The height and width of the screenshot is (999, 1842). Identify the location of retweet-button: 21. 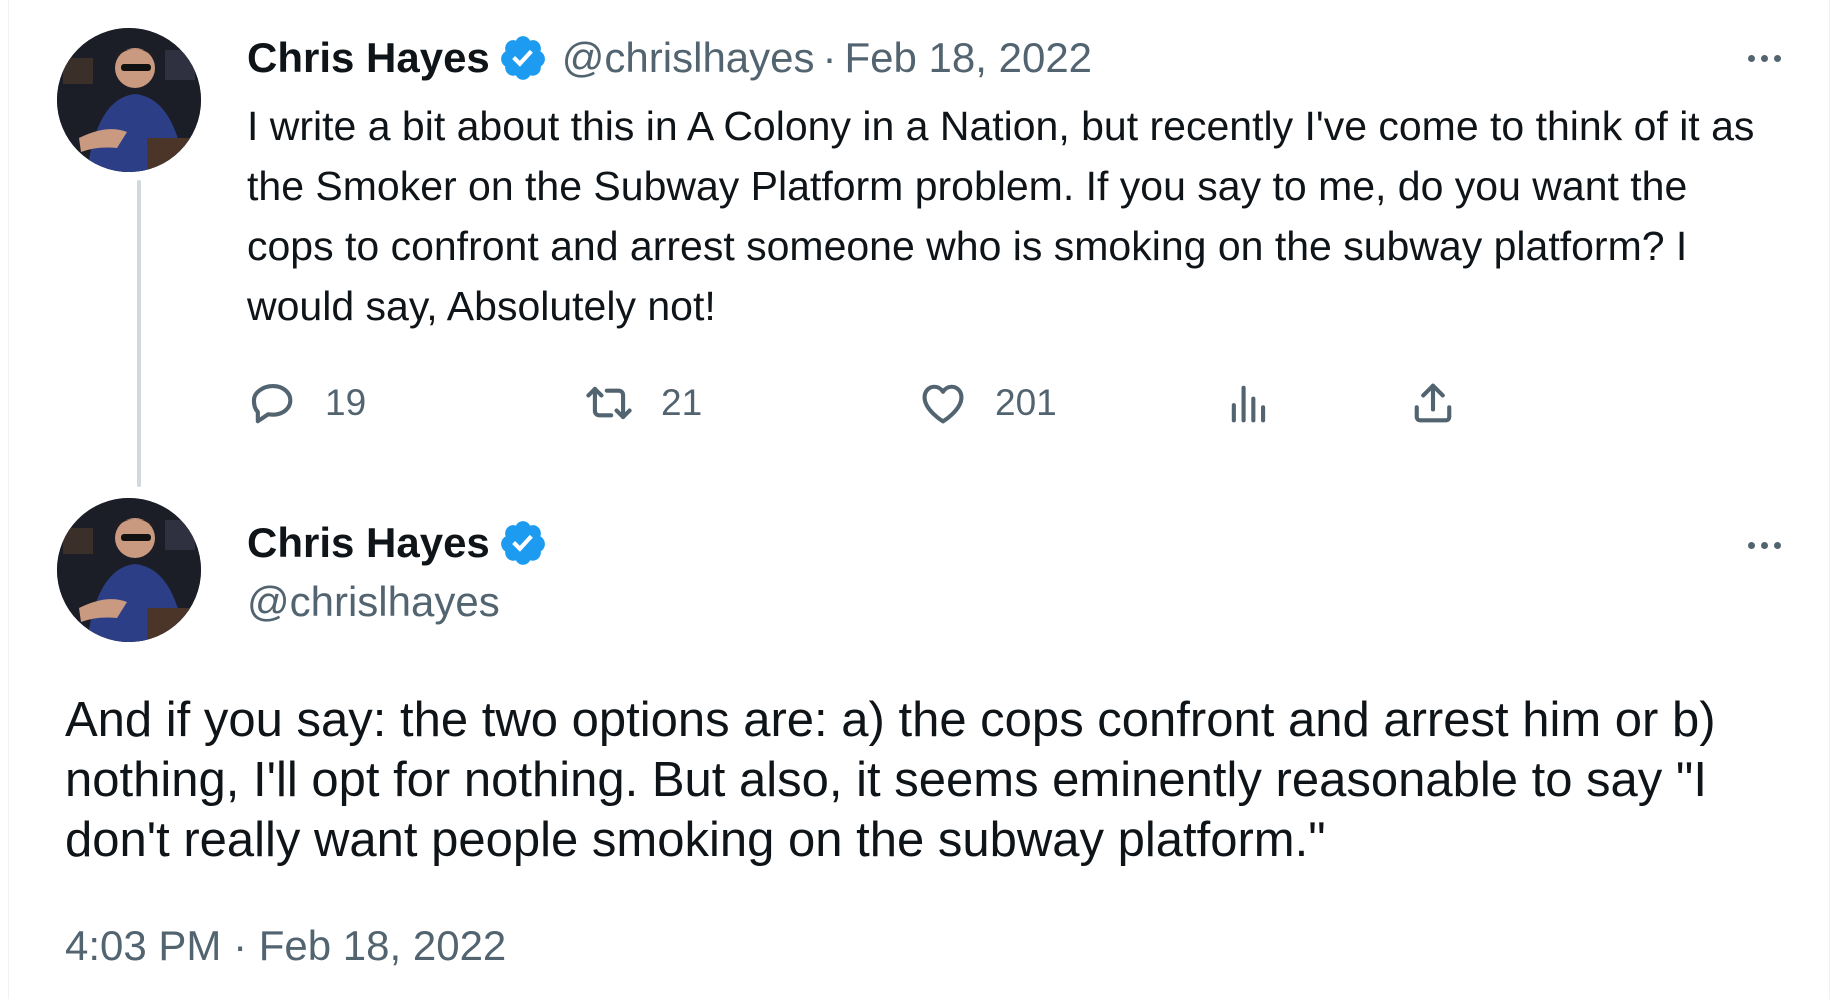
(642, 403).